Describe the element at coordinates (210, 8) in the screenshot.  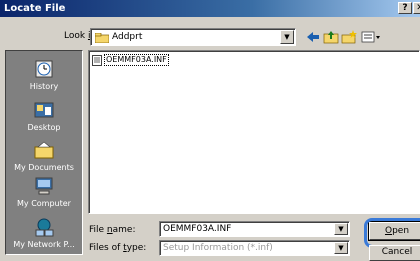
I see `title-bar: Locate File ? ✕` at that location.